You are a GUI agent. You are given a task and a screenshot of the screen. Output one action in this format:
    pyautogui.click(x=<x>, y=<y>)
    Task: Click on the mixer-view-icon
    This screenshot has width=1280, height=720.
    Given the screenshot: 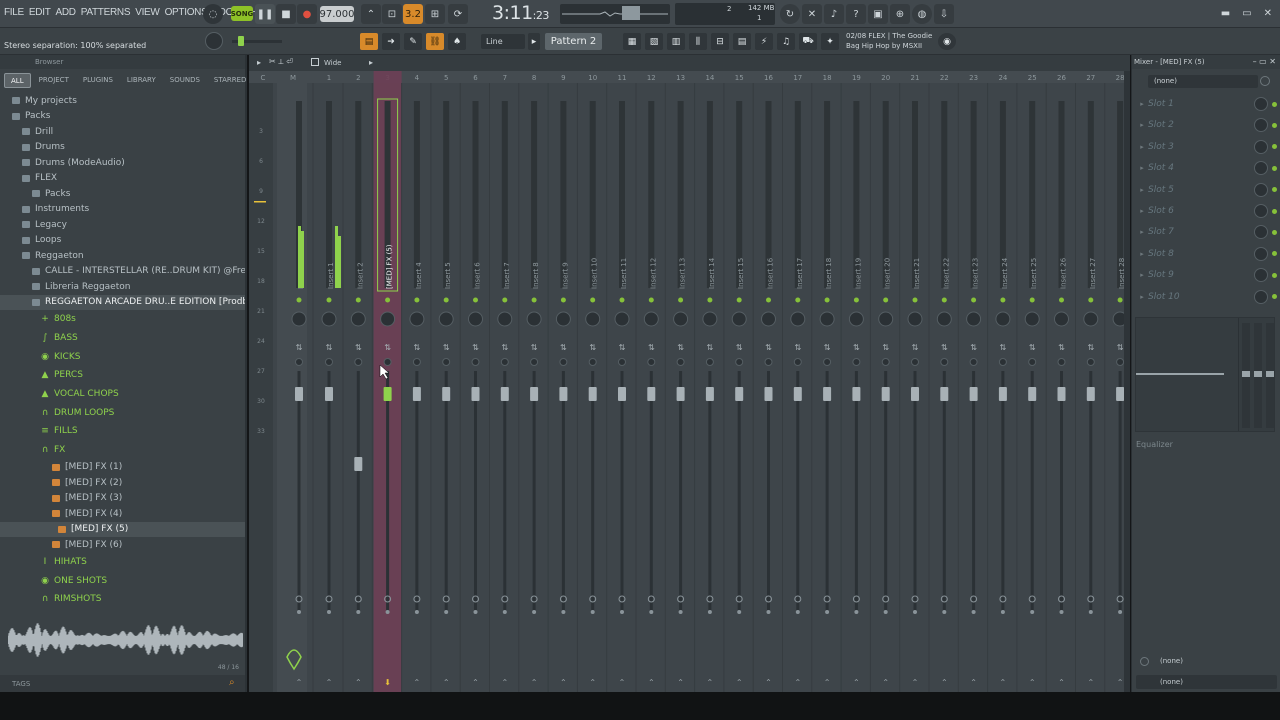 What is the action you would take?
    pyautogui.click(x=315, y=62)
    